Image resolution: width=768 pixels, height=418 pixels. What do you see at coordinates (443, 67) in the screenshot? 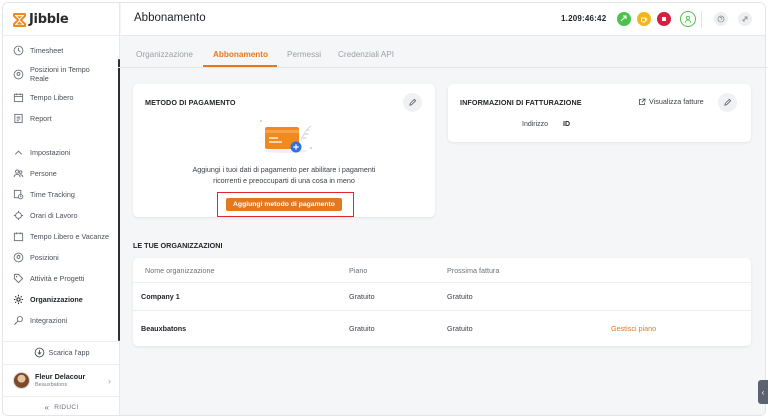
I see `tabs-divider` at bounding box center [443, 67].